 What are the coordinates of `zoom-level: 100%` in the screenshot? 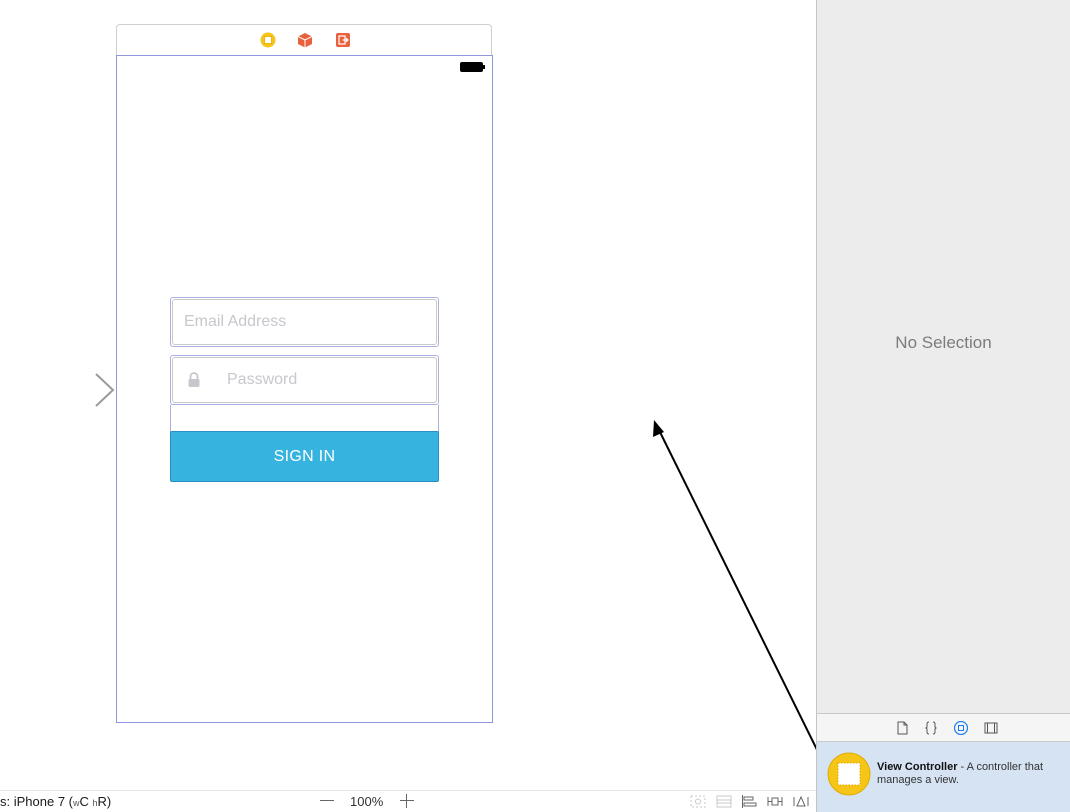 It's located at (367, 801).